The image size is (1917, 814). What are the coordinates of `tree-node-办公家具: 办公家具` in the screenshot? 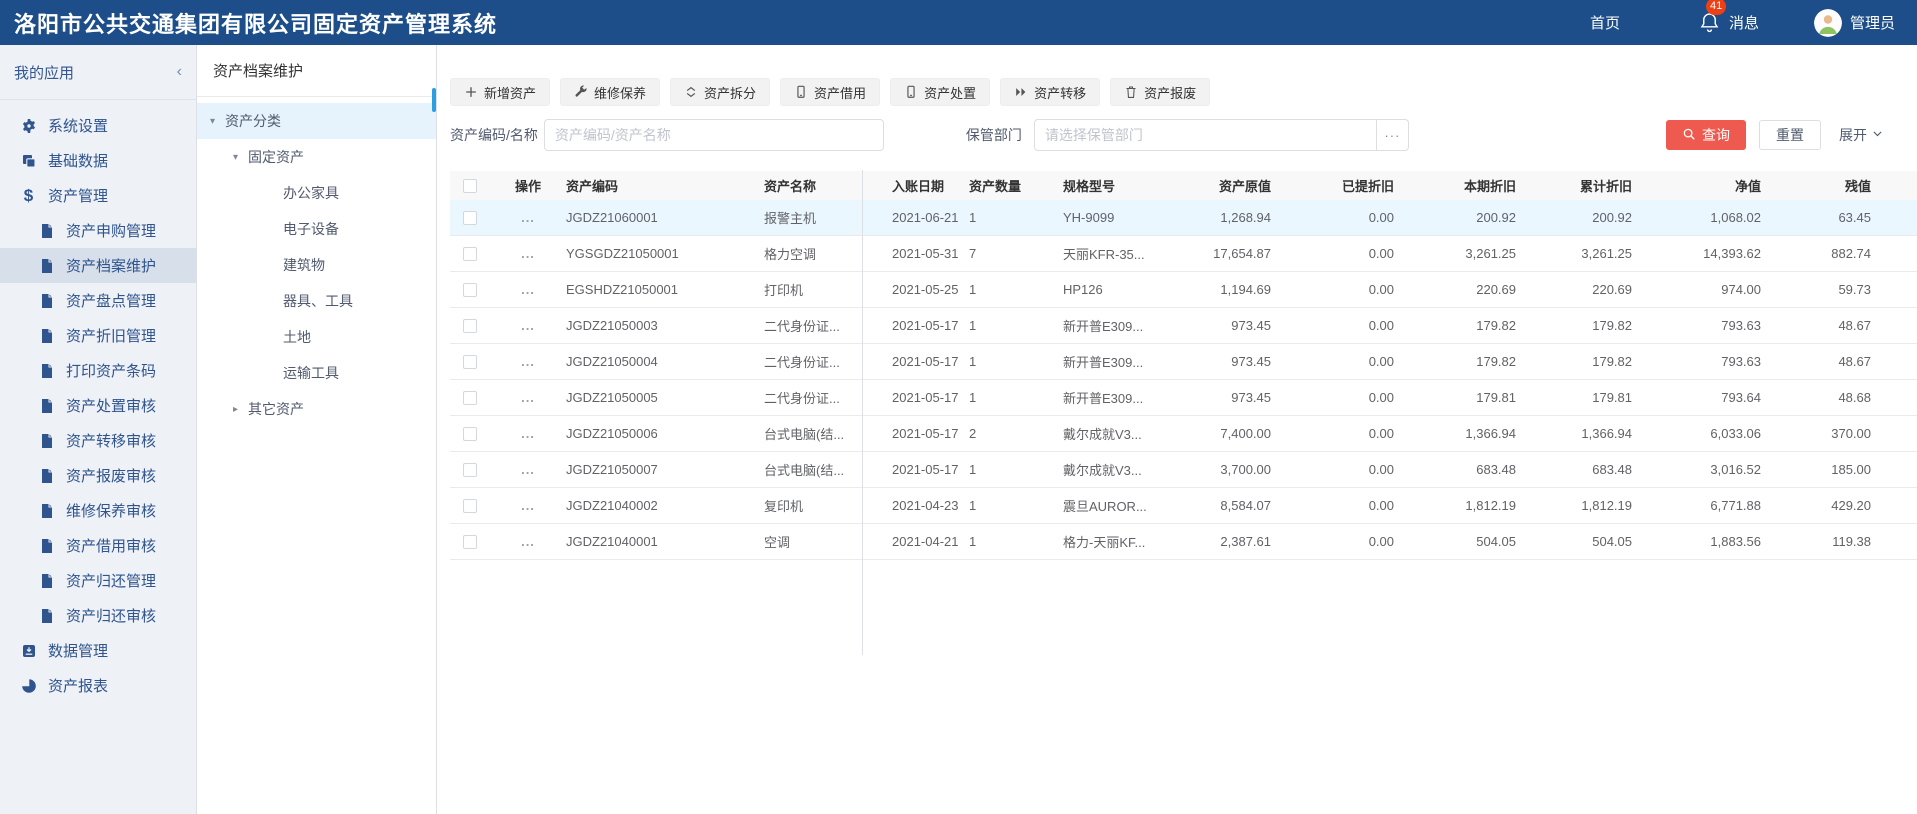 It's located at (316, 193).